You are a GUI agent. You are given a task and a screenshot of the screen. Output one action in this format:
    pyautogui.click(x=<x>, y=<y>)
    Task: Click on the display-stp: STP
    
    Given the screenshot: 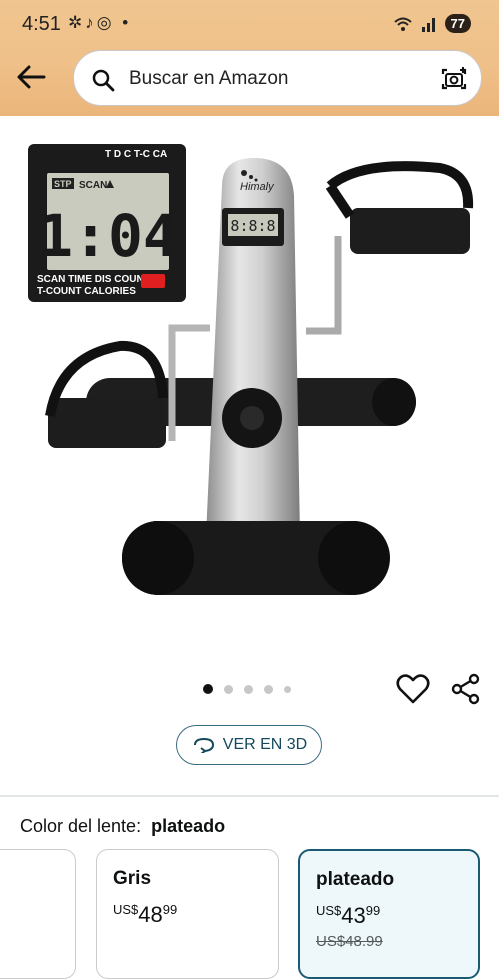 What is the action you would take?
    pyautogui.click(x=63, y=184)
    